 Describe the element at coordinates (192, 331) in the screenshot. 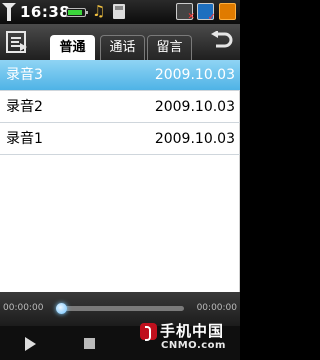

I see `watermark-cn: 手机中国` at that location.